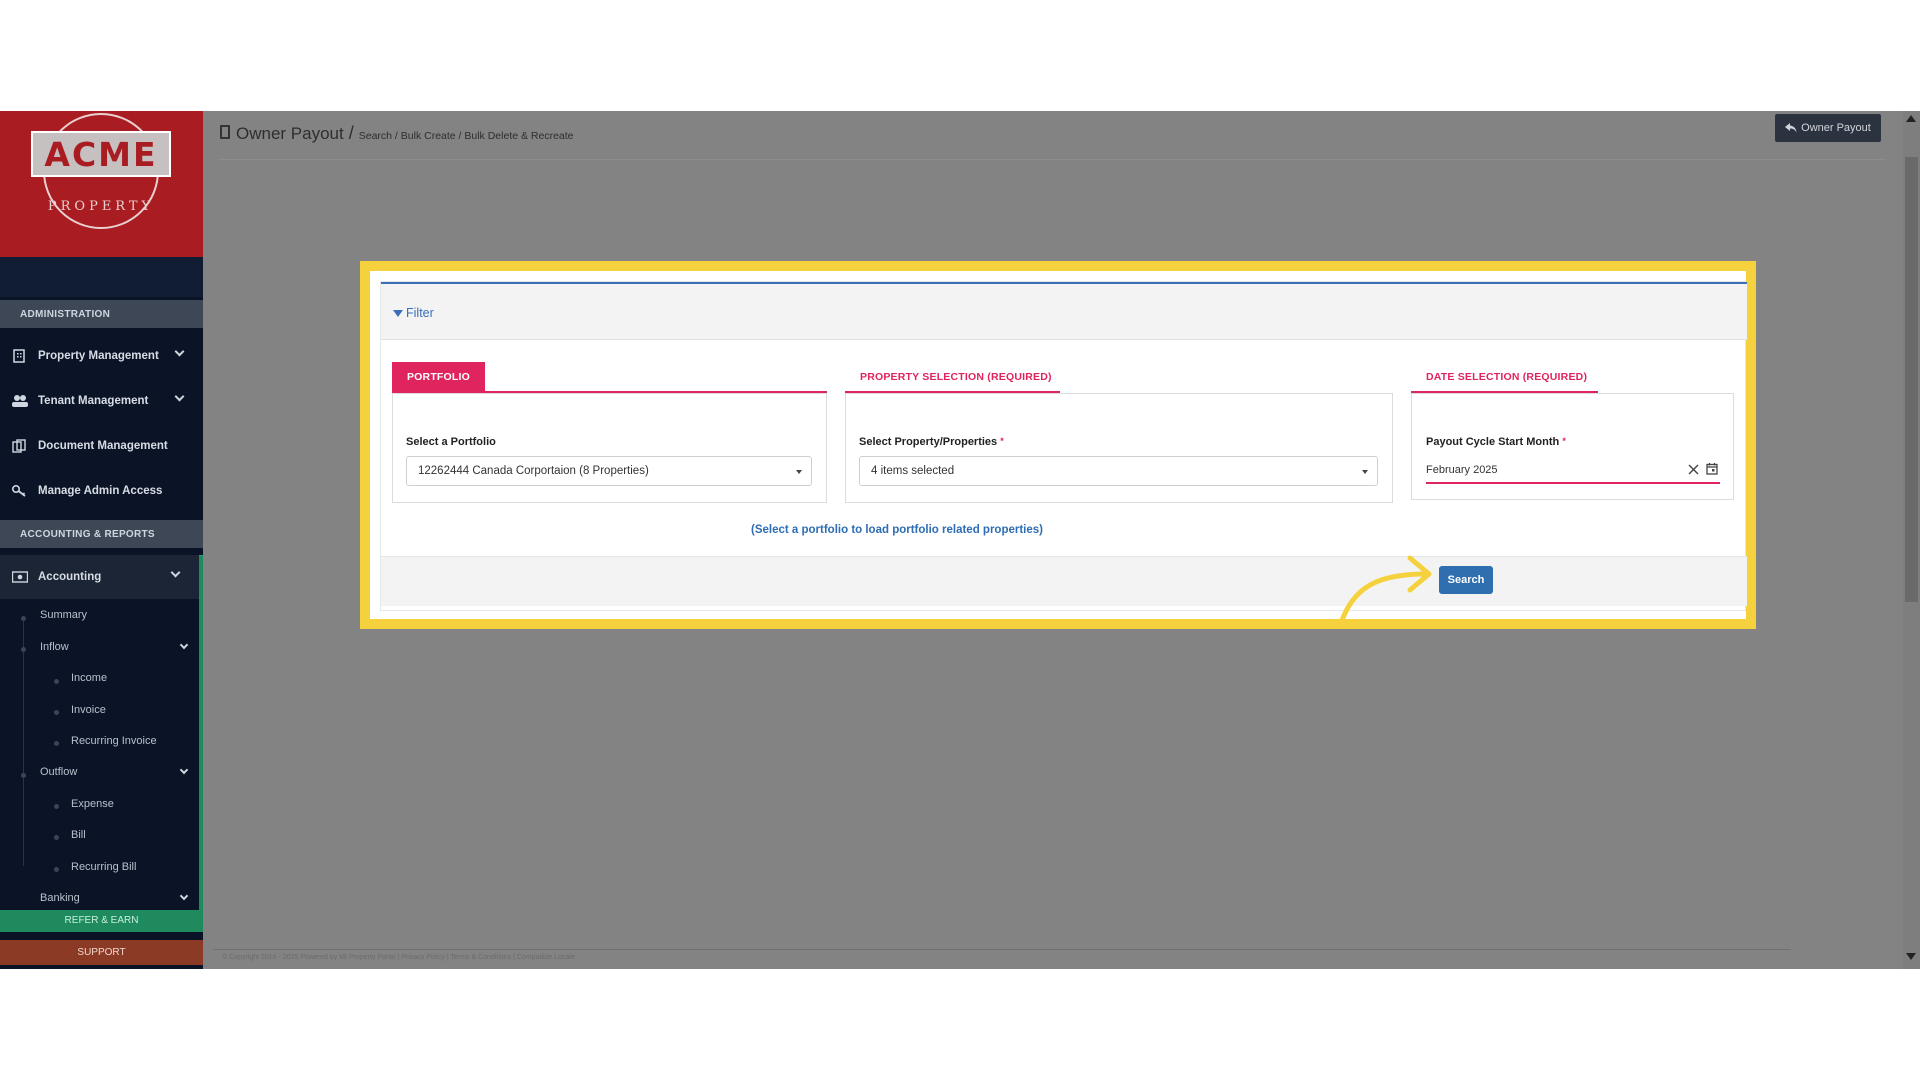 The image size is (1920, 1080). What do you see at coordinates (101, 206) in the screenshot?
I see `logo-subtitle: PROPERTY` at bounding box center [101, 206].